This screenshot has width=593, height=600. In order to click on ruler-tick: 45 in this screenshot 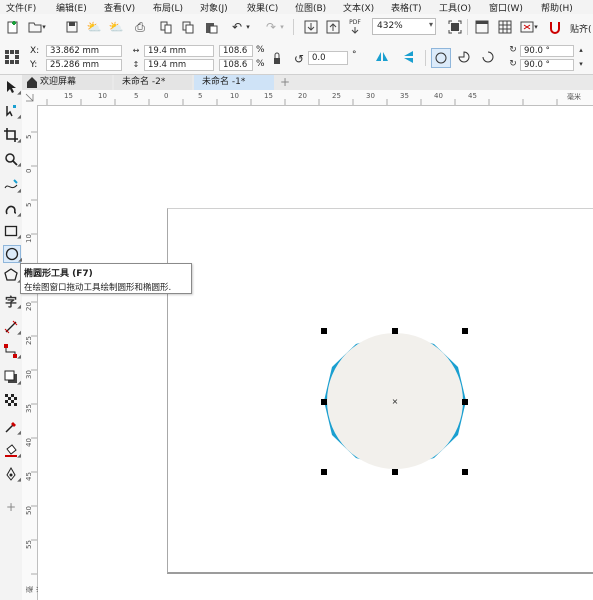, I will do `click(29, 476)`.